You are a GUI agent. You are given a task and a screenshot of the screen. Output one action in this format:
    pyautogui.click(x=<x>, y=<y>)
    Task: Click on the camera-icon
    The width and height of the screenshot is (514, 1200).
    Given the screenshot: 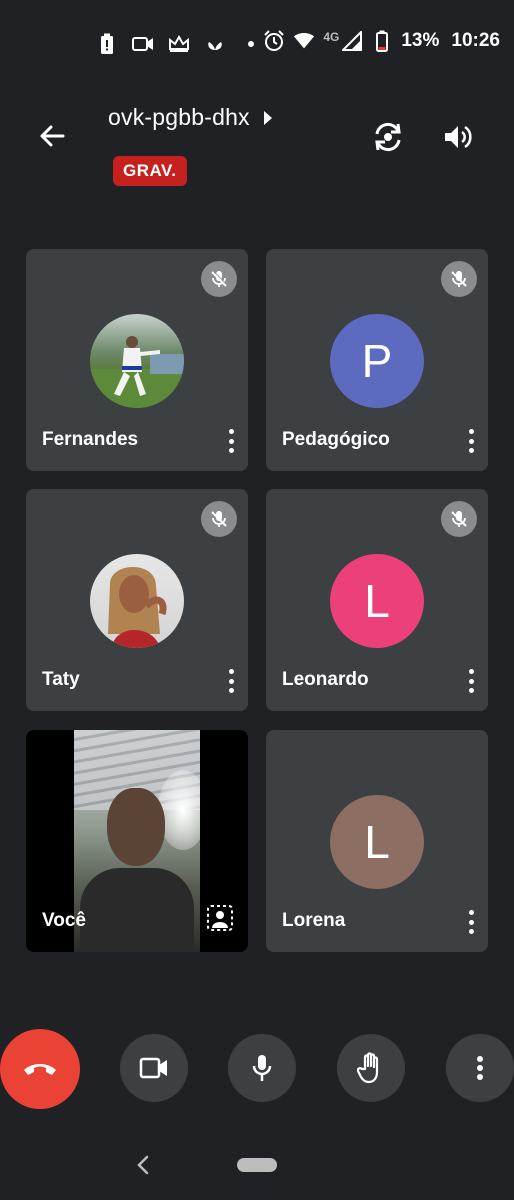 What is the action you would take?
    pyautogui.click(x=153, y=1068)
    